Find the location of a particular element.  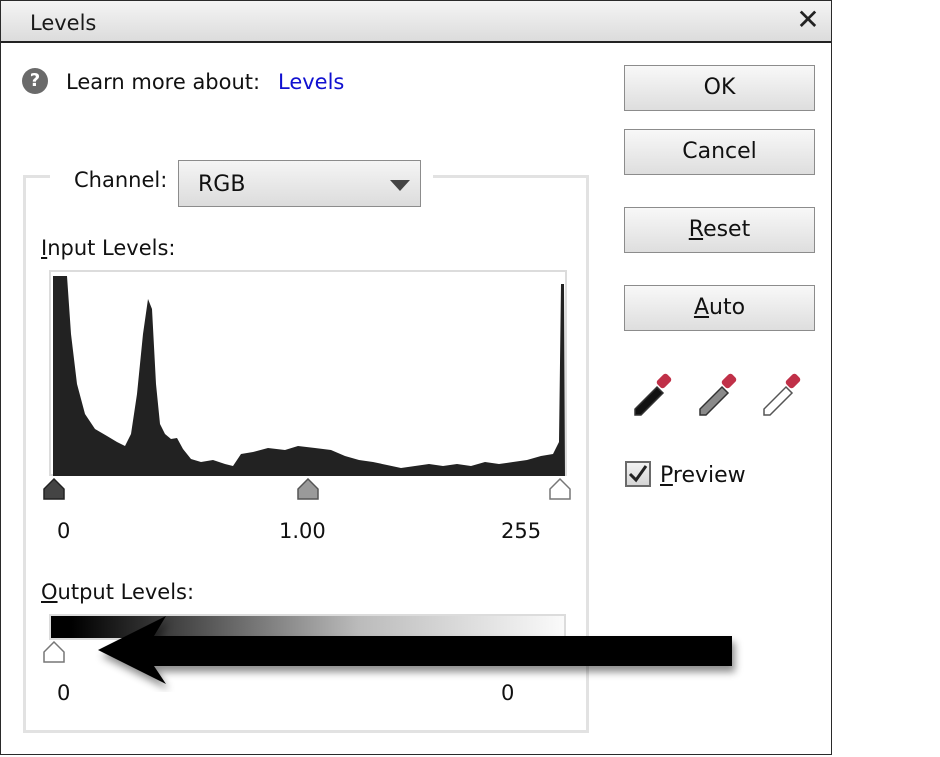

input-gamma-slider is located at coordinates (308, 489).